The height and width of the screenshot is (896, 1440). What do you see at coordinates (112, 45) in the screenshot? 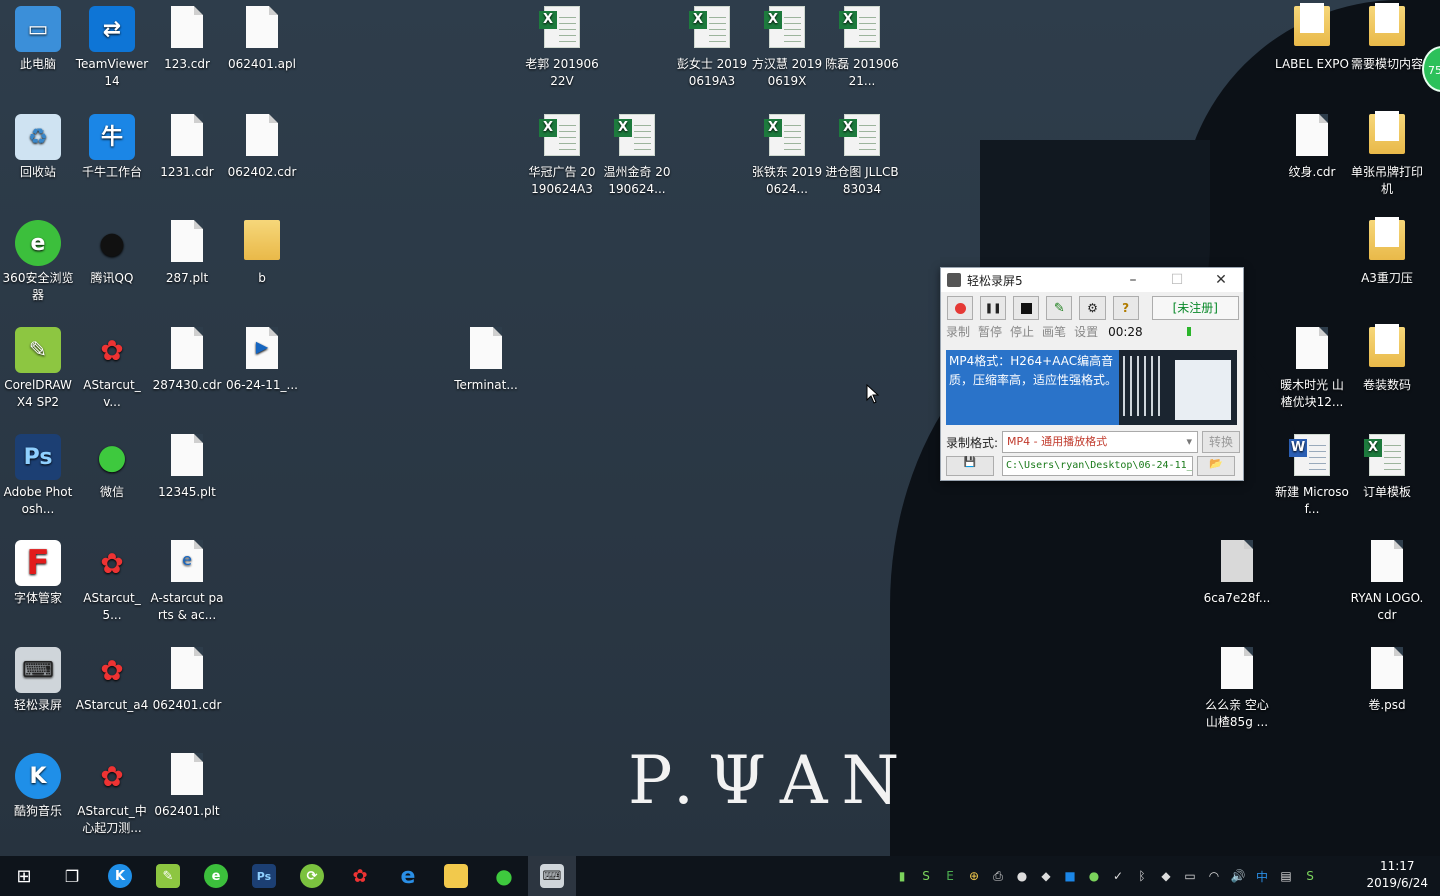
I see `desktop-icon-teamviewer: ⇄ TeamViewer 14` at bounding box center [112, 45].